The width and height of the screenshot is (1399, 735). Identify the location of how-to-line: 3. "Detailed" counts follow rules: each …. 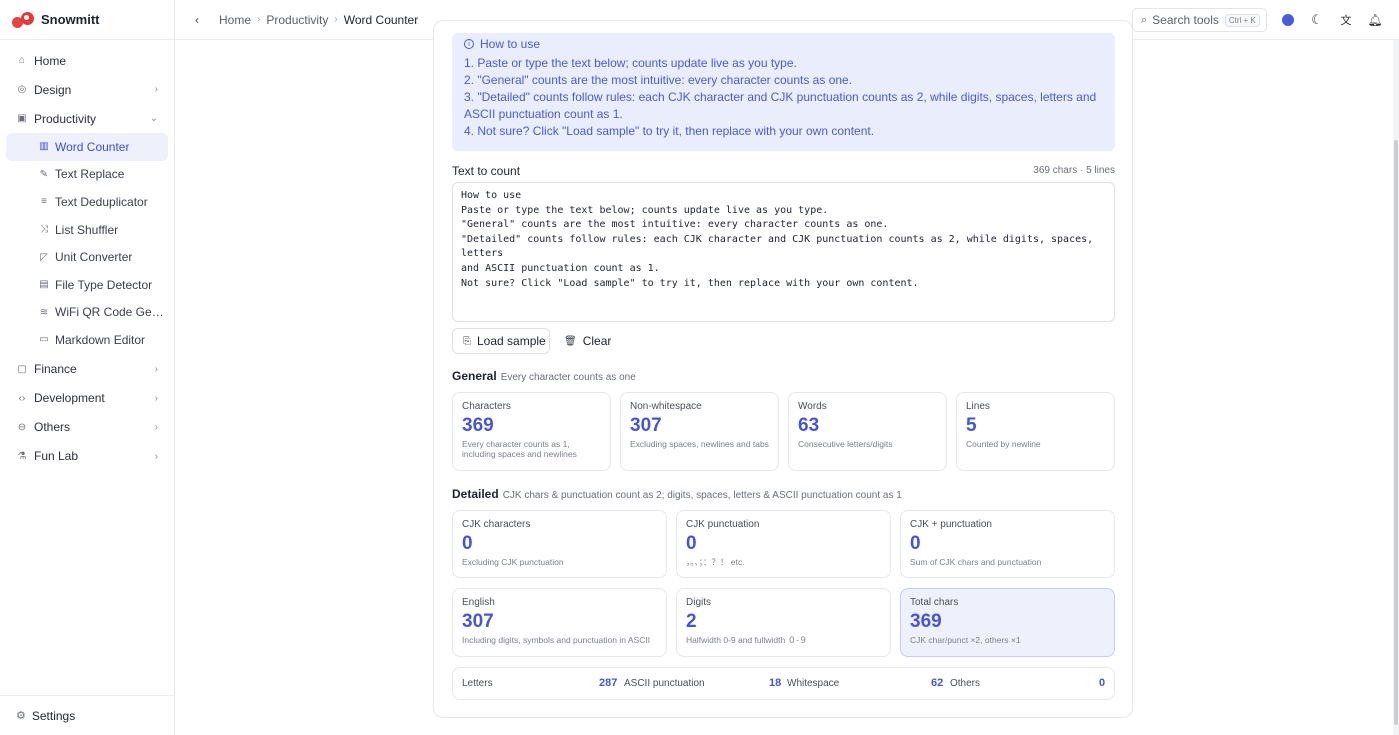
(780, 105).